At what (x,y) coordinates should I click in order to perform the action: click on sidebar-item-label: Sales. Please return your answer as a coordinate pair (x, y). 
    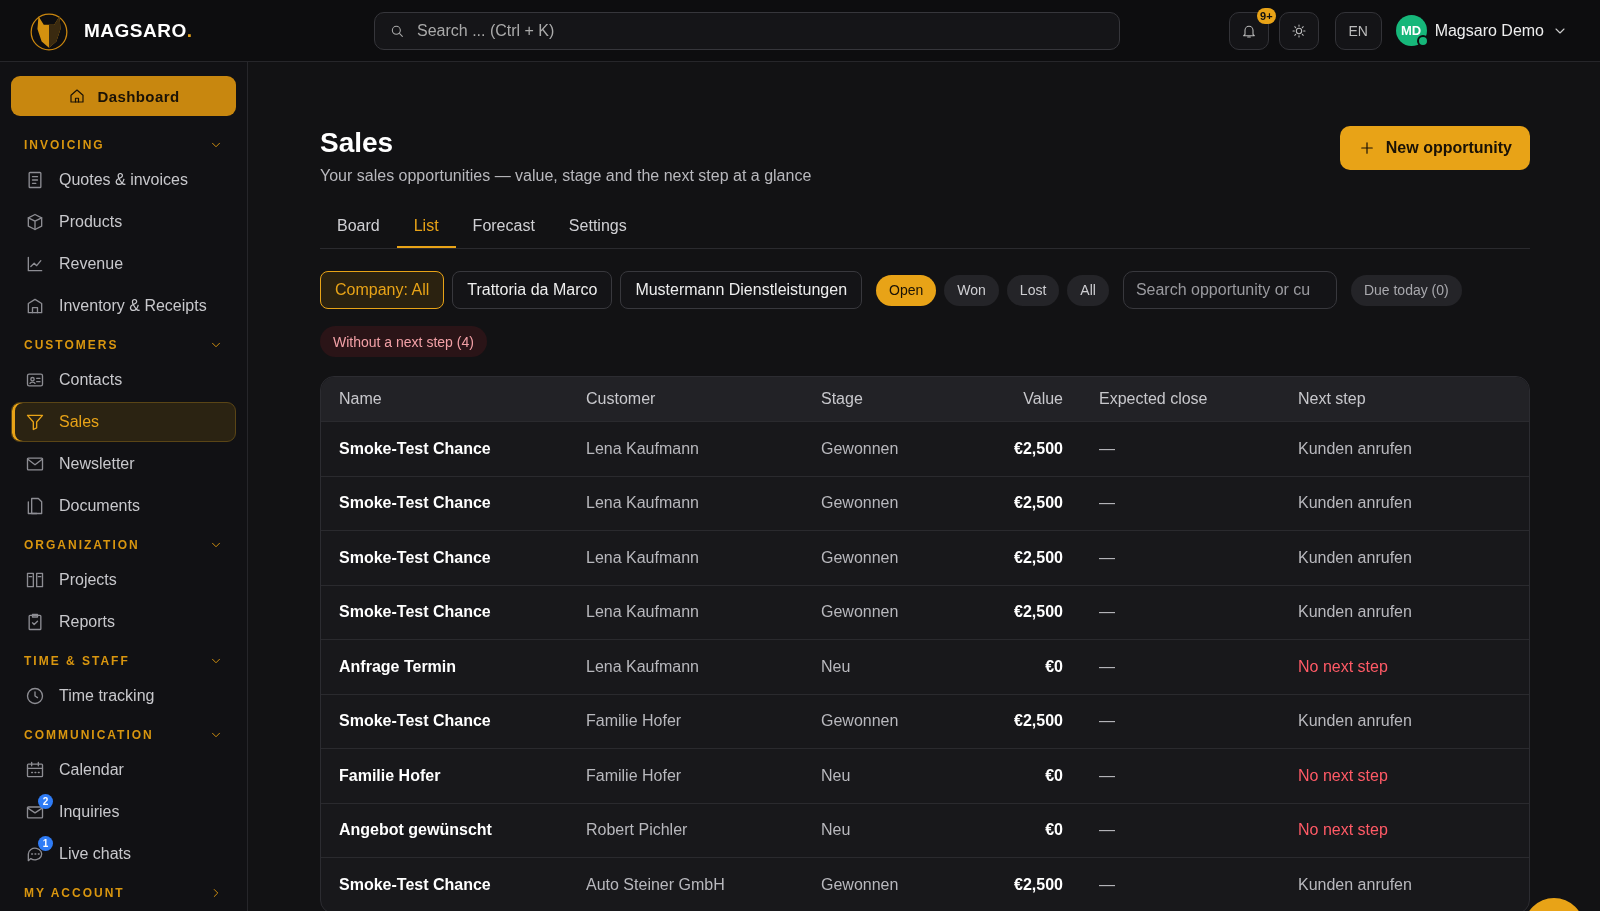
    Looking at the image, I should click on (79, 422).